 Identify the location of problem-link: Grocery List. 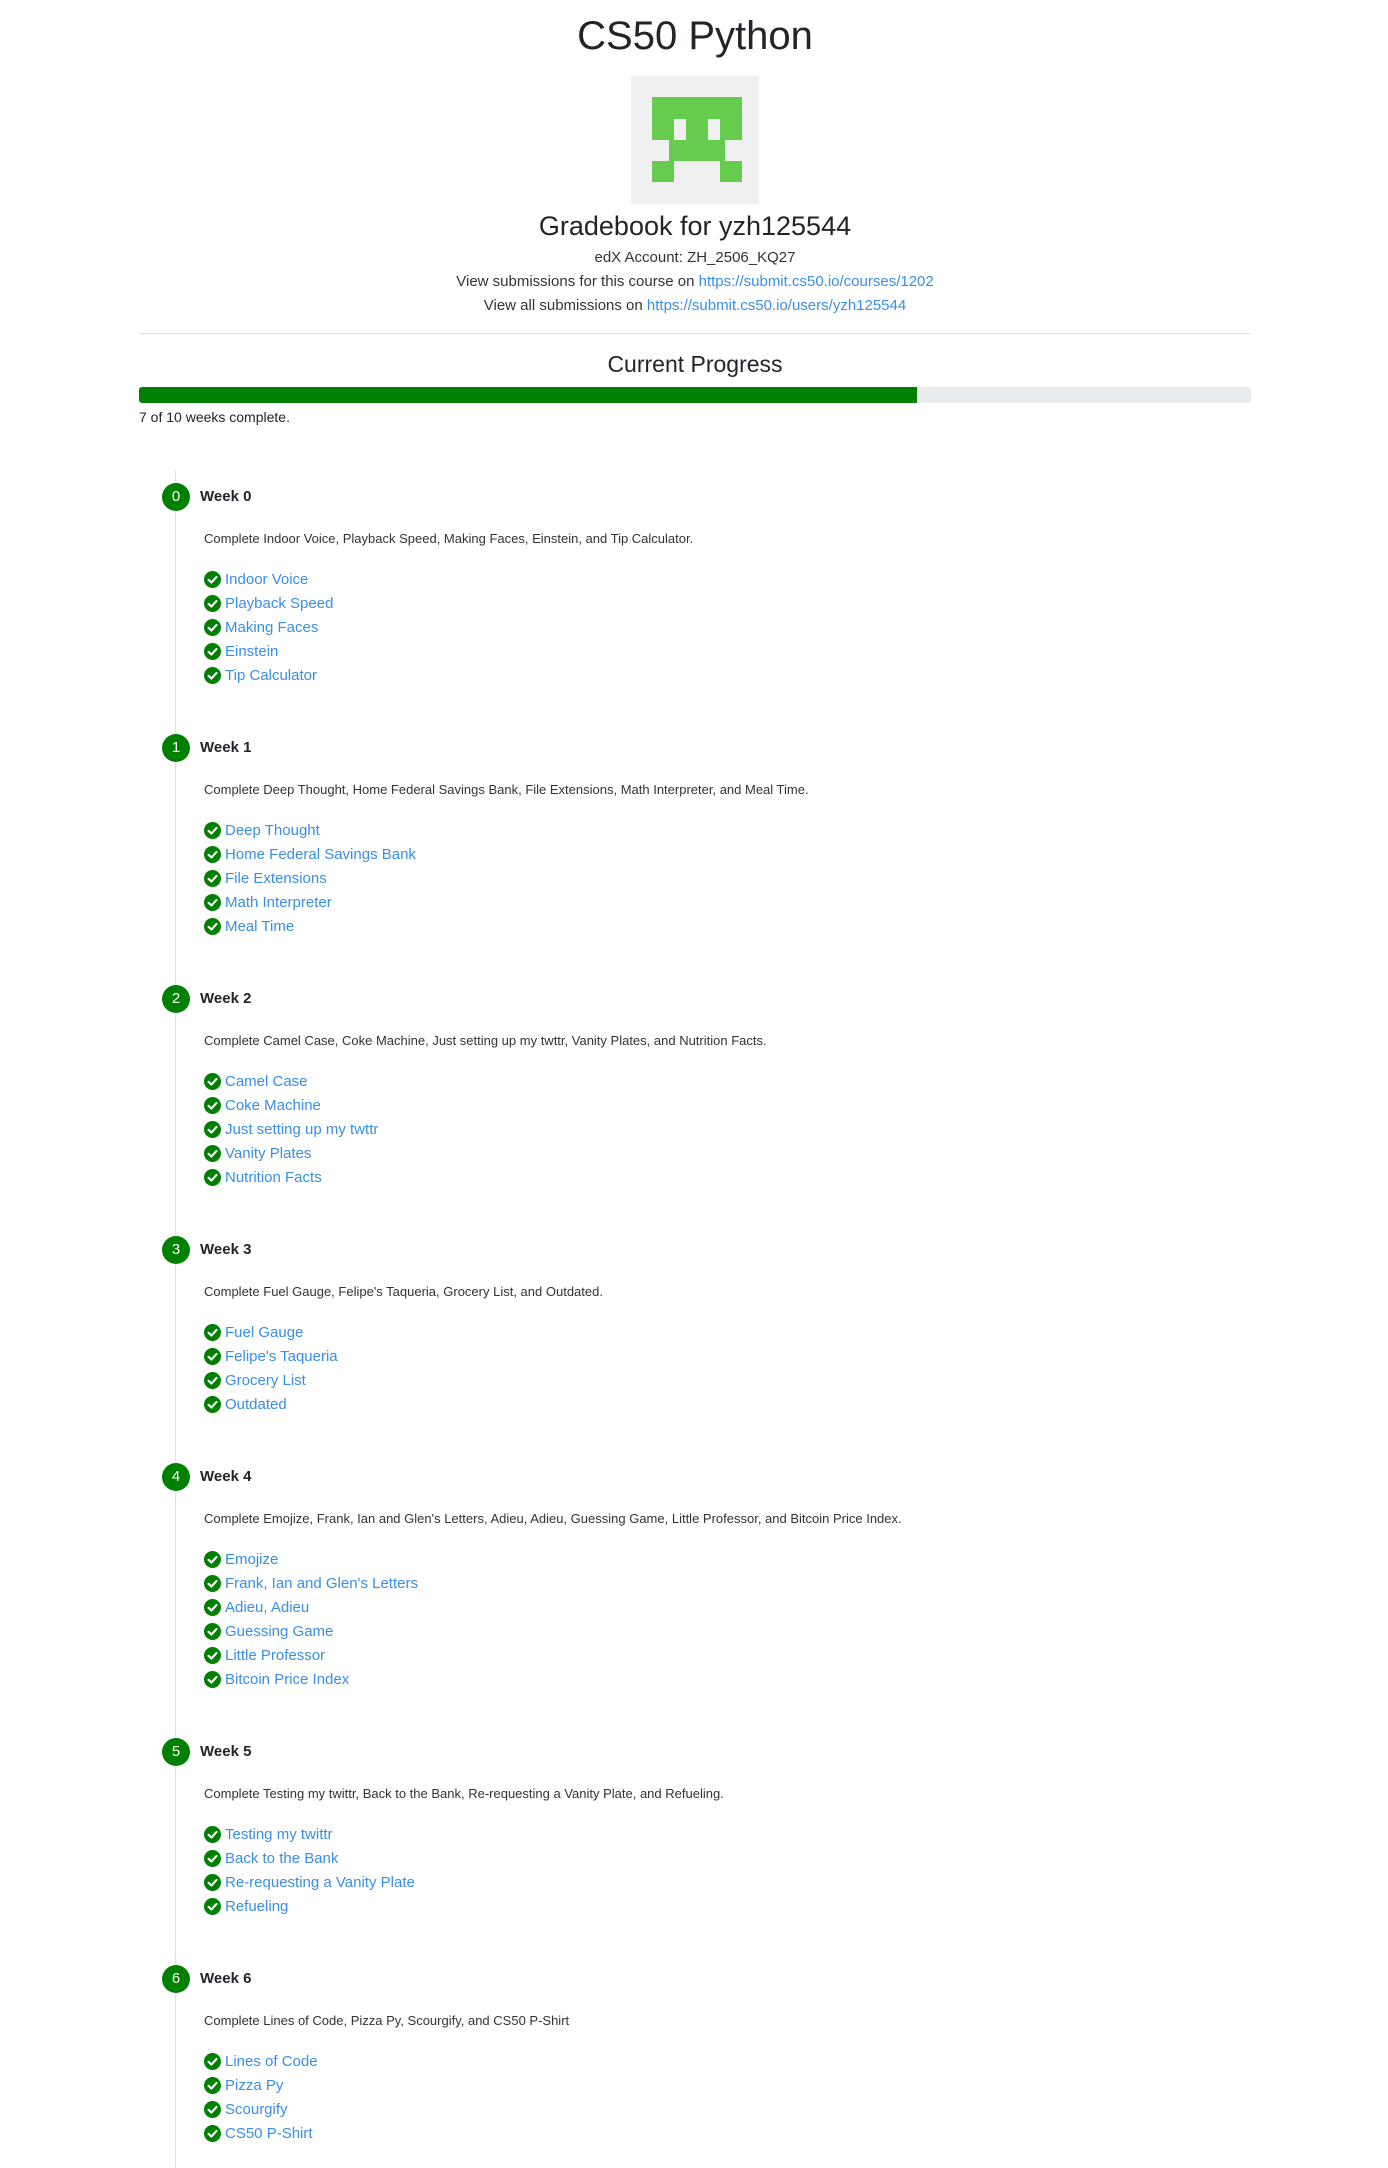
(265, 1380).